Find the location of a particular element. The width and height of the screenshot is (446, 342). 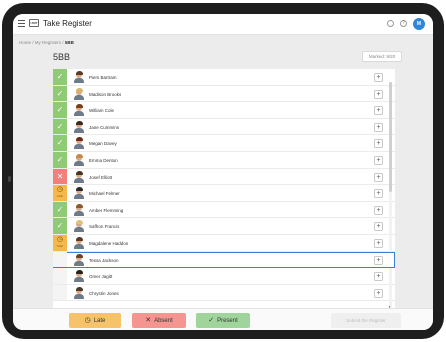

student-row: ◷ 2 min Michael Felmer + is located at coordinates (224, 193).